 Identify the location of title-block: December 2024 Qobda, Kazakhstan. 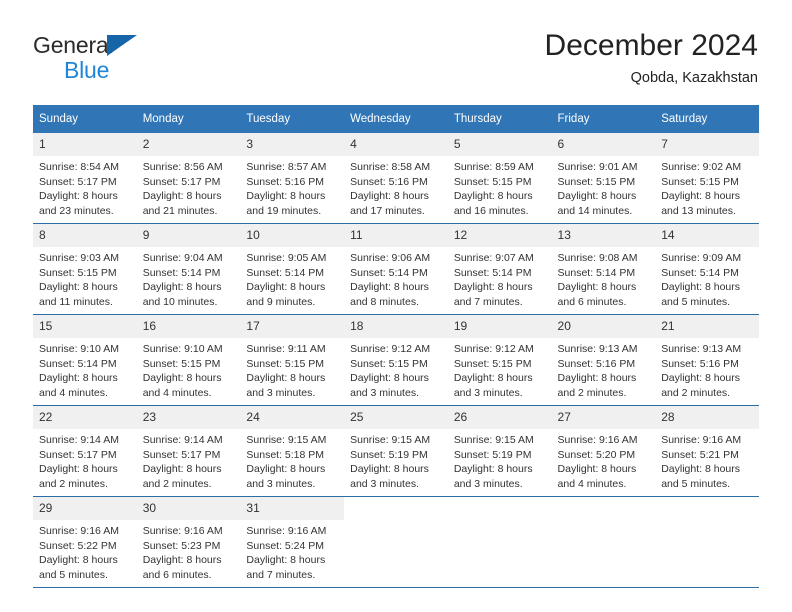
(651, 58).